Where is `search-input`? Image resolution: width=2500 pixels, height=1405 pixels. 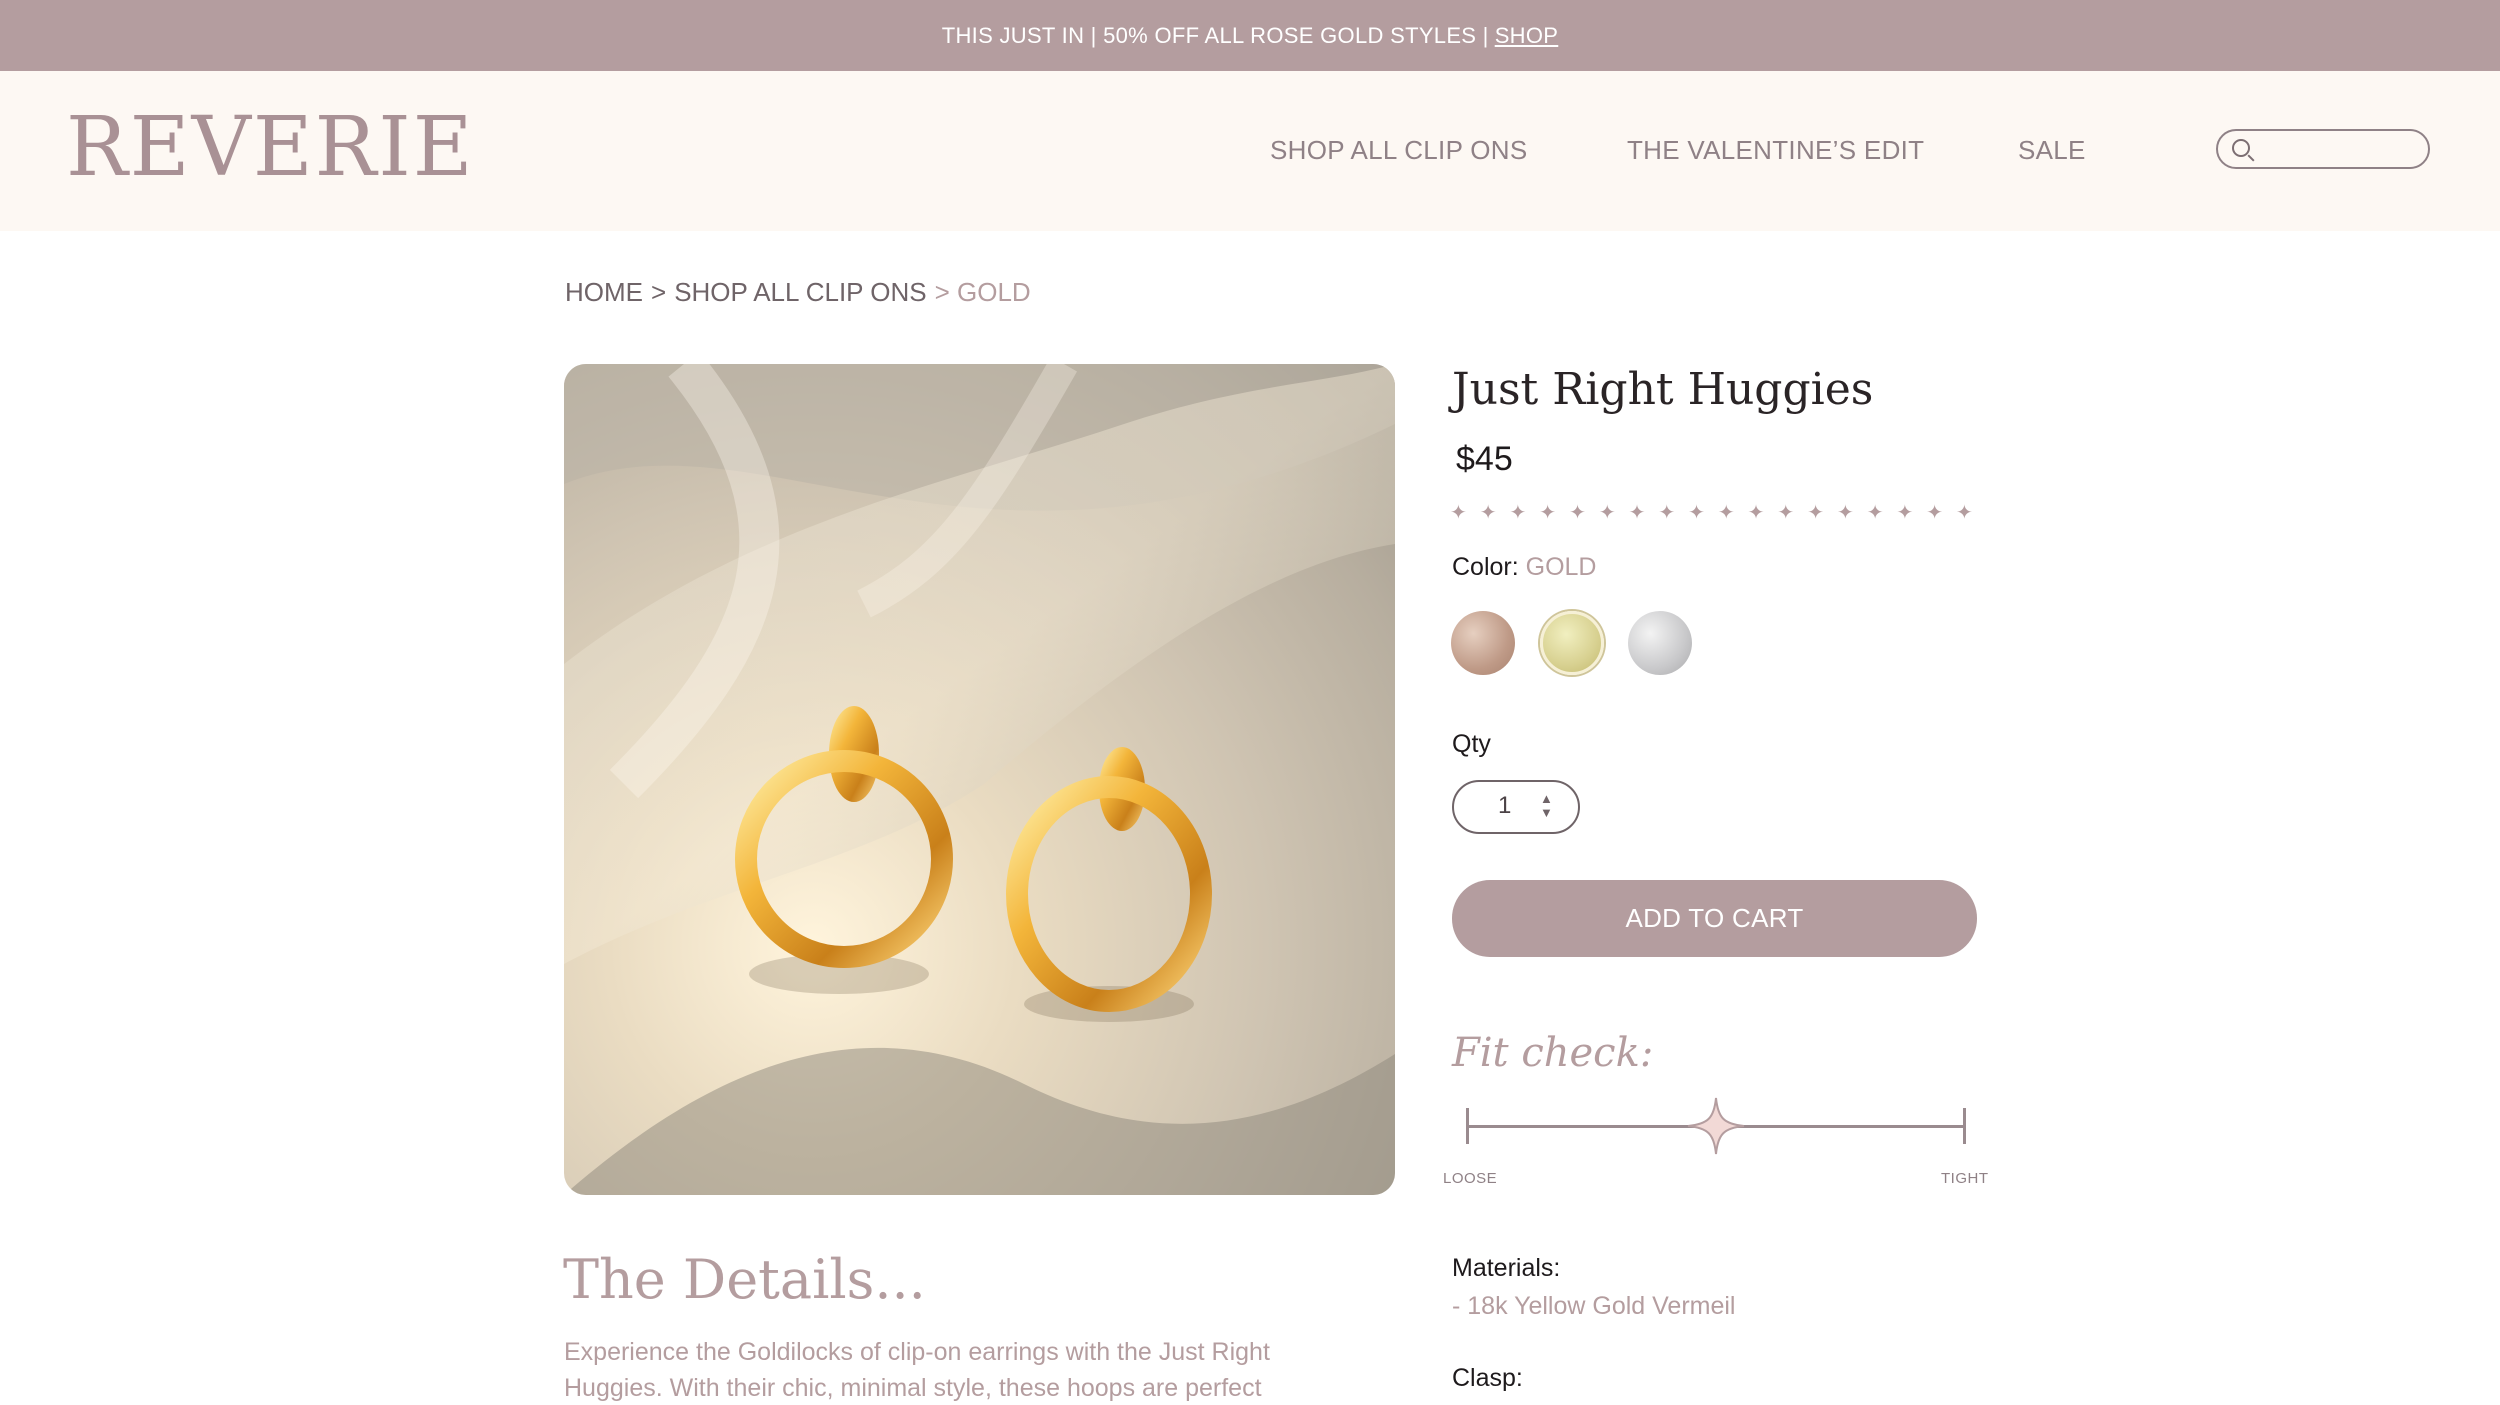
search-input is located at coordinates (2338, 150).